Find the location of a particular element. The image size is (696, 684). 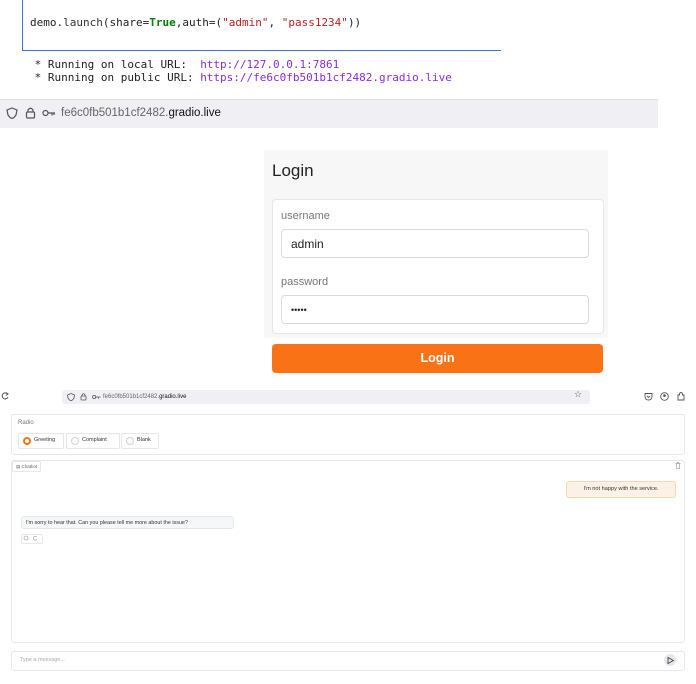

code-suffix: )) is located at coordinates (354, 22).